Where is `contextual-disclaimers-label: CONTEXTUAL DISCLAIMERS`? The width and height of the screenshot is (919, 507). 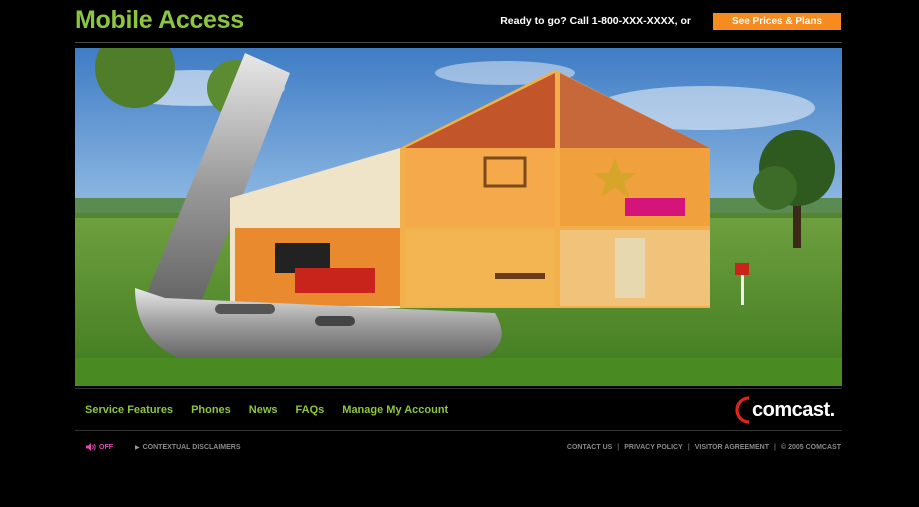
contextual-disclaimers-label: CONTEXTUAL DISCLAIMERS is located at coordinates (191, 447).